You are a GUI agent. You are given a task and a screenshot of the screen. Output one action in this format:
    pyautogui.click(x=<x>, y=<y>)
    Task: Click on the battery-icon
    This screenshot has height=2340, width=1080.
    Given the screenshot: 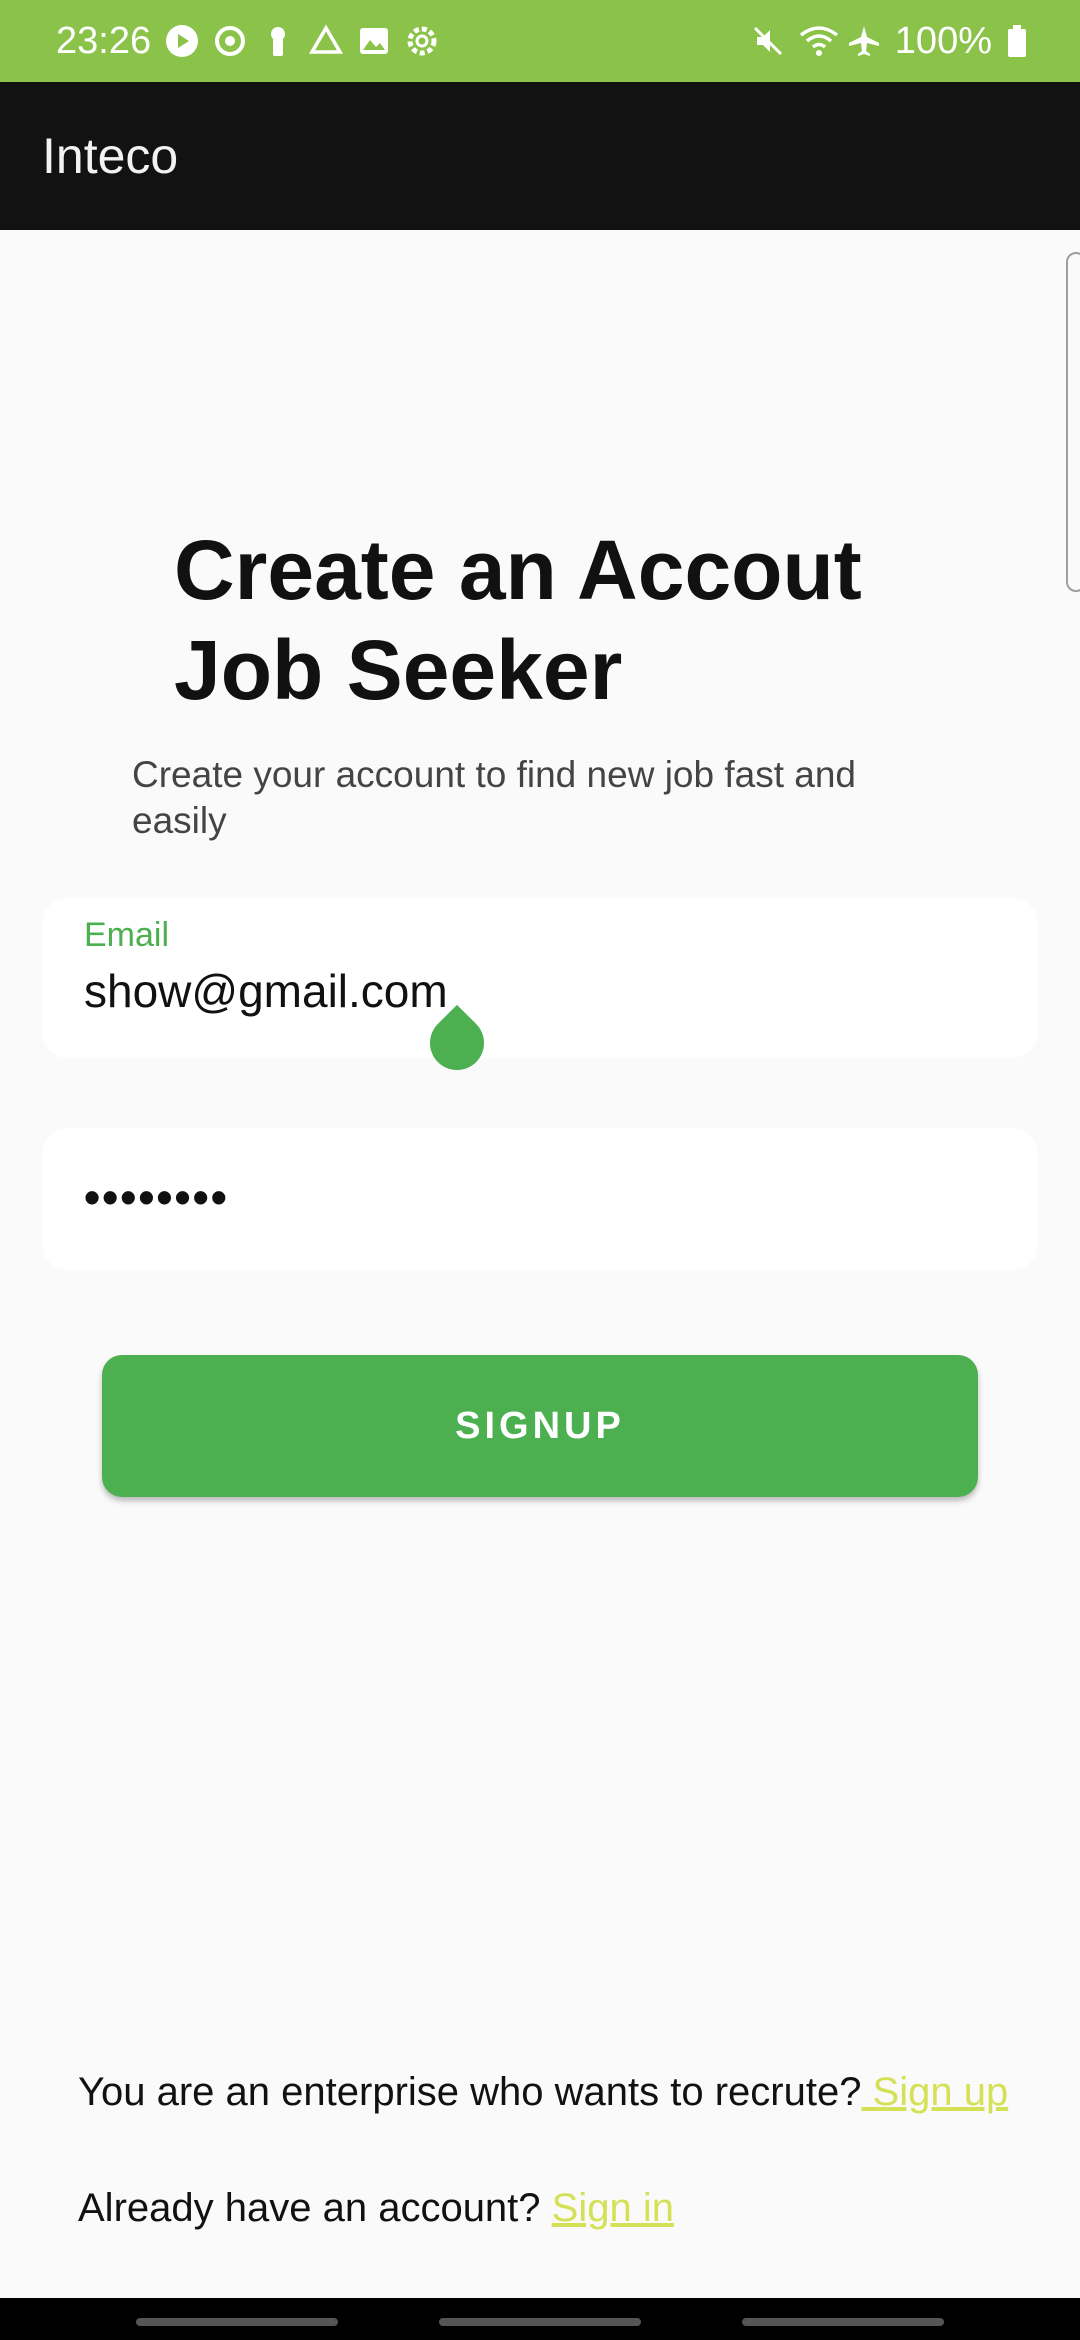 What is the action you would take?
    pyautogui.click(x=1023, y=41)
    